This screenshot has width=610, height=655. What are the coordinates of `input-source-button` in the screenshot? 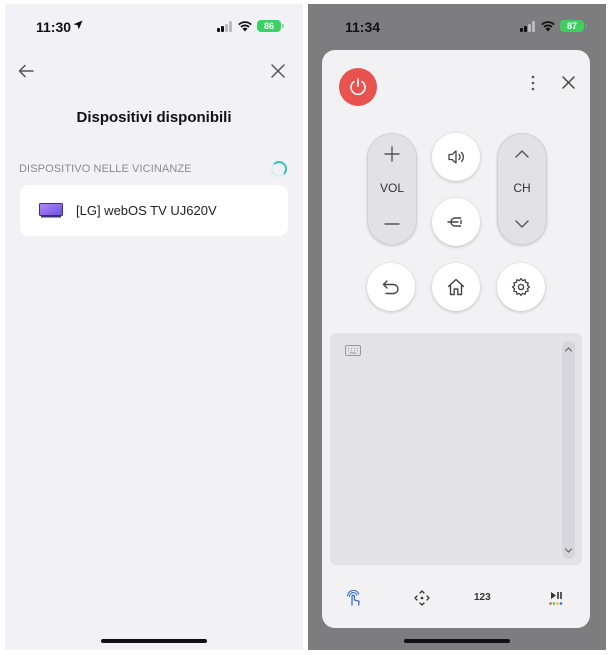 It's located at (456, 222).